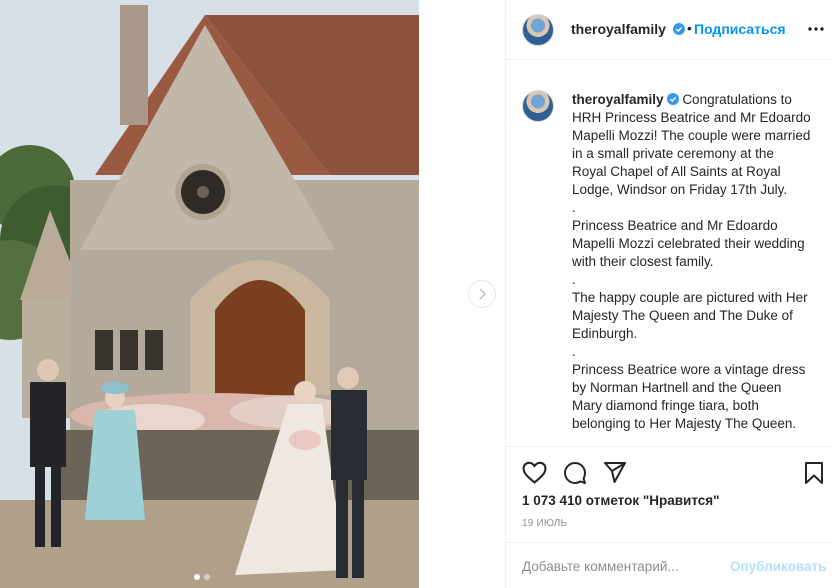 This screenshot has width=832, height=588. Describe the element at coordinates (778, 566) in the screenshot. I see `publish-button: Опубликовать` at that location.